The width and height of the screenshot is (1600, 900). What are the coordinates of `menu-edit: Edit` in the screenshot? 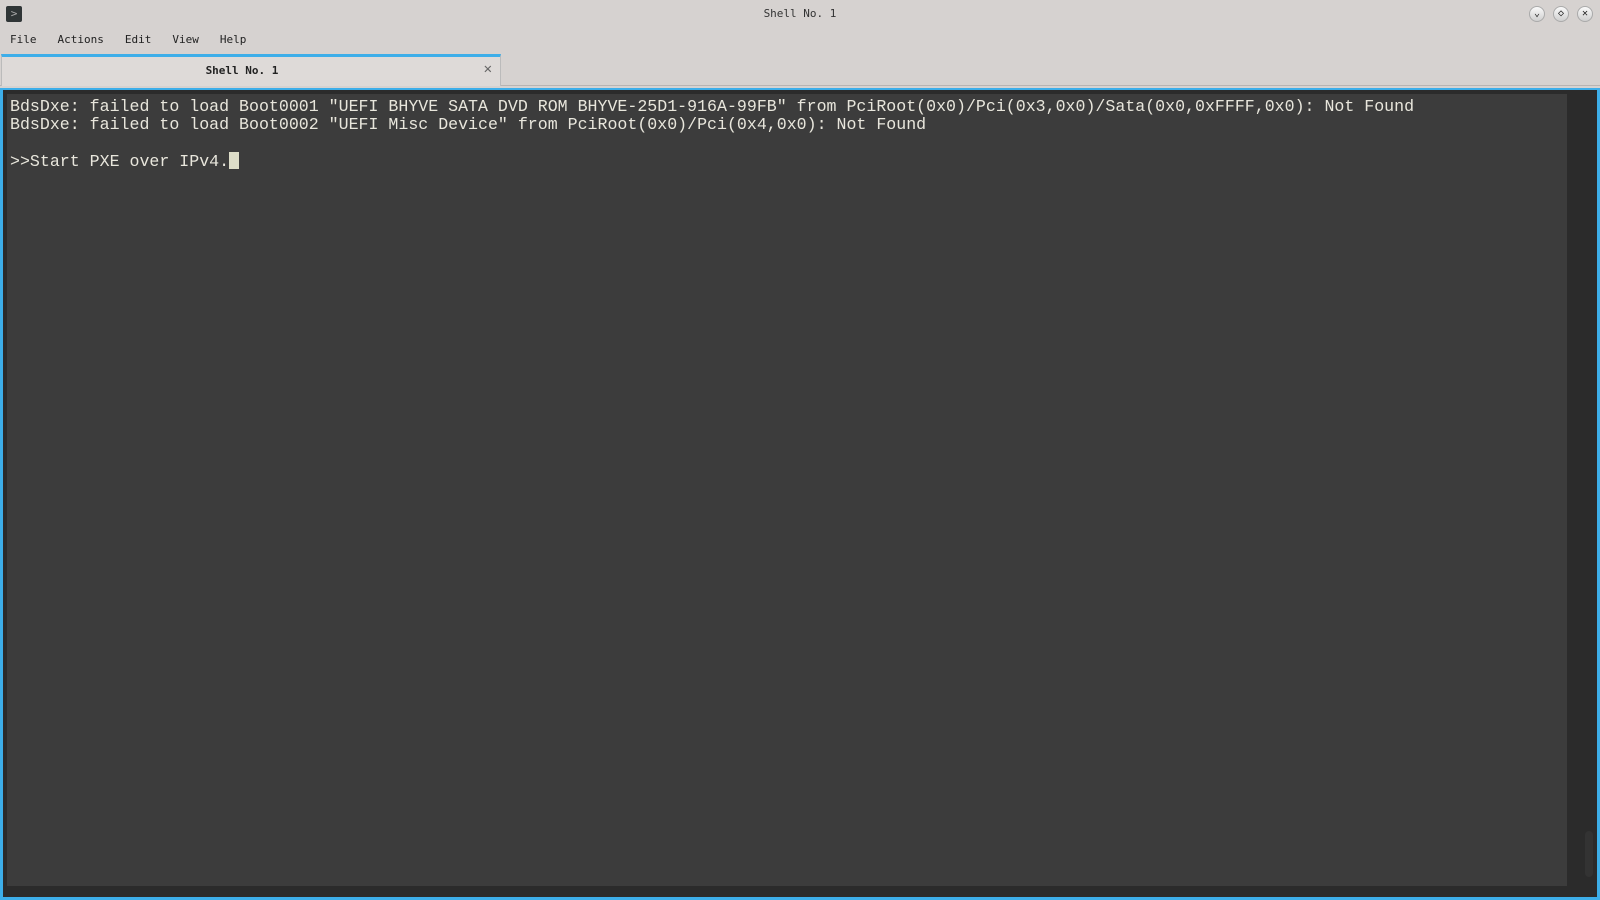 It's located at (138, 41).